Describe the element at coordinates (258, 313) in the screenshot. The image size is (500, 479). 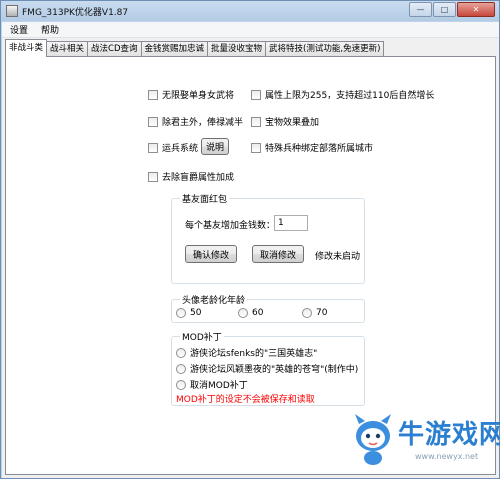
I see `radio-label: 60` at that location.